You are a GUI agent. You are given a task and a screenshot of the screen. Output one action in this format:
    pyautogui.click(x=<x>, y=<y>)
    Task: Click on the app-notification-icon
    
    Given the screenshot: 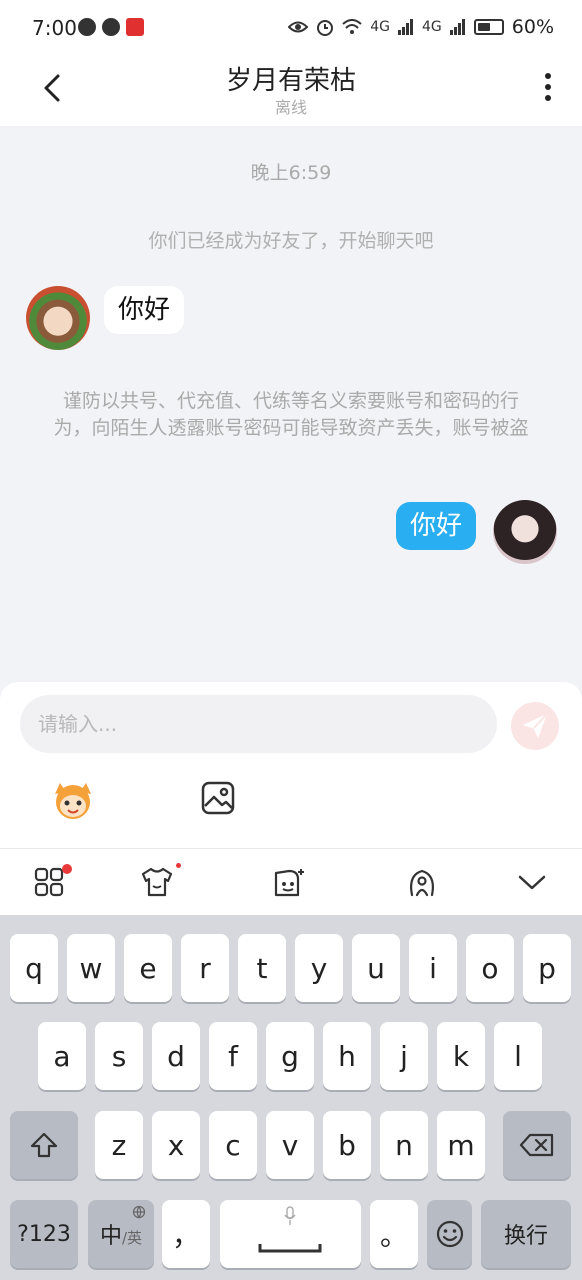 What is the action you would take?
    pyautogui.click(x=87, y=27)
    